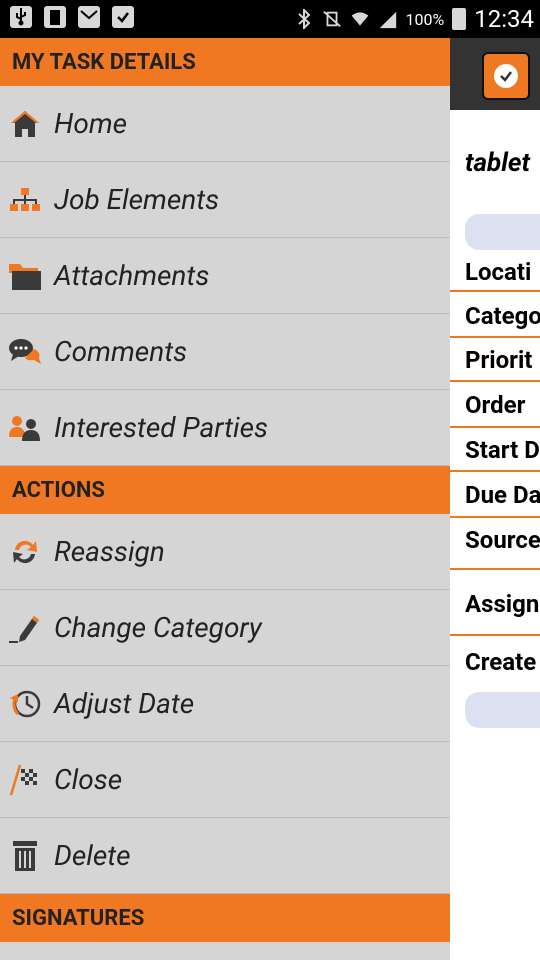  Describe the element at coordinates (498, 163) in the screenshot. I see `task-title: tablet` at that location.